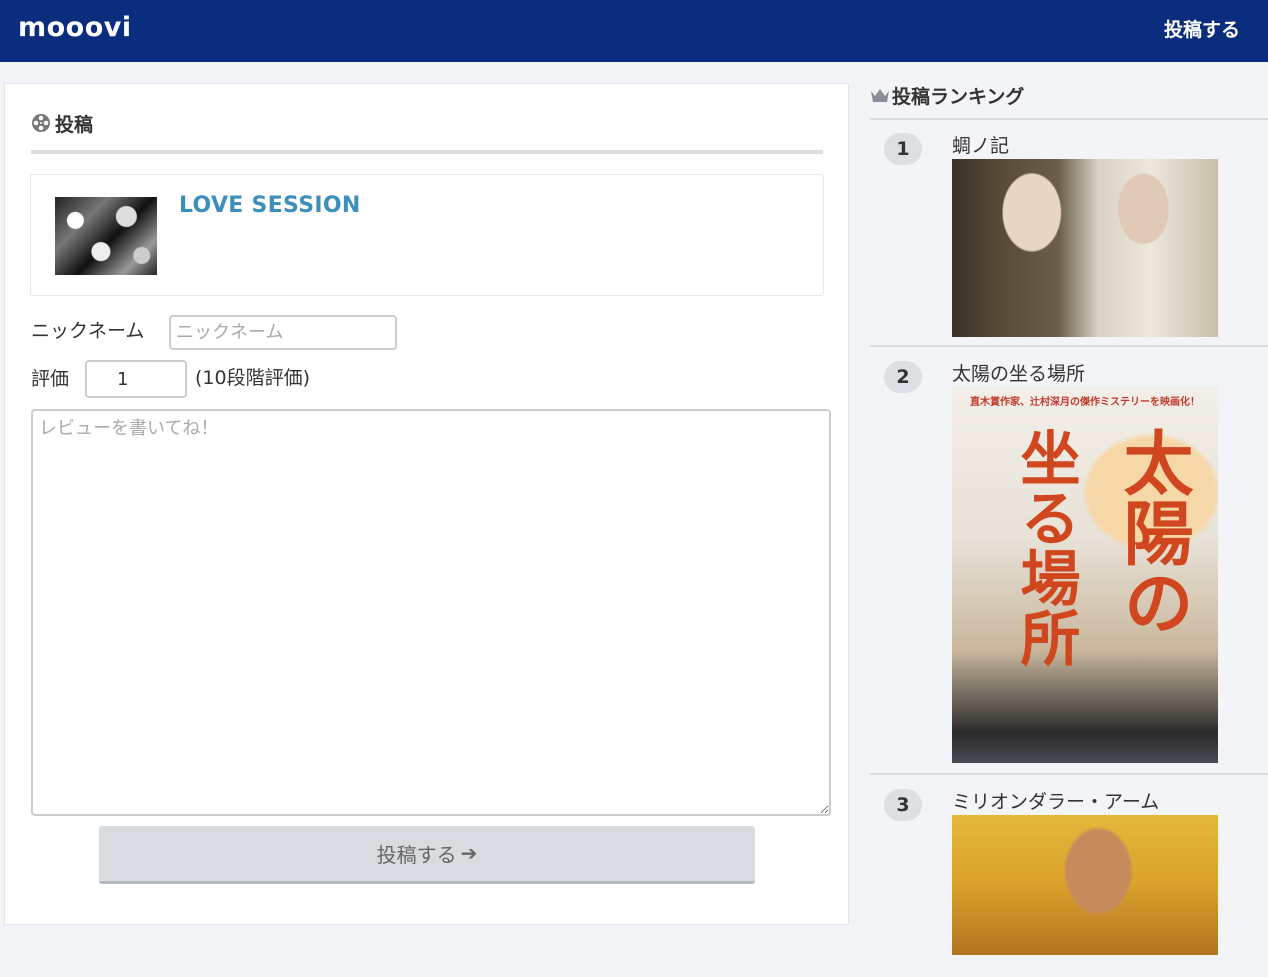 The height and width of the screenshot is (977, 1268). Describe the element at coordinates (469, 854) in the screenshot. I see `arrow-right-icon: ➔` at that location.